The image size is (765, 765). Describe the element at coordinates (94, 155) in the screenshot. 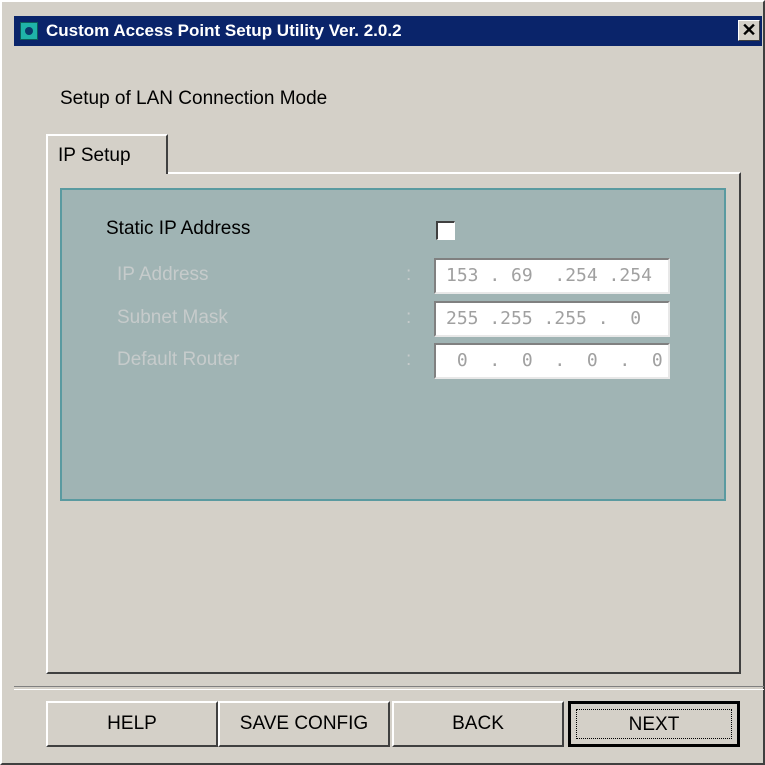

I see `tab-label: IP Setup` at that location.